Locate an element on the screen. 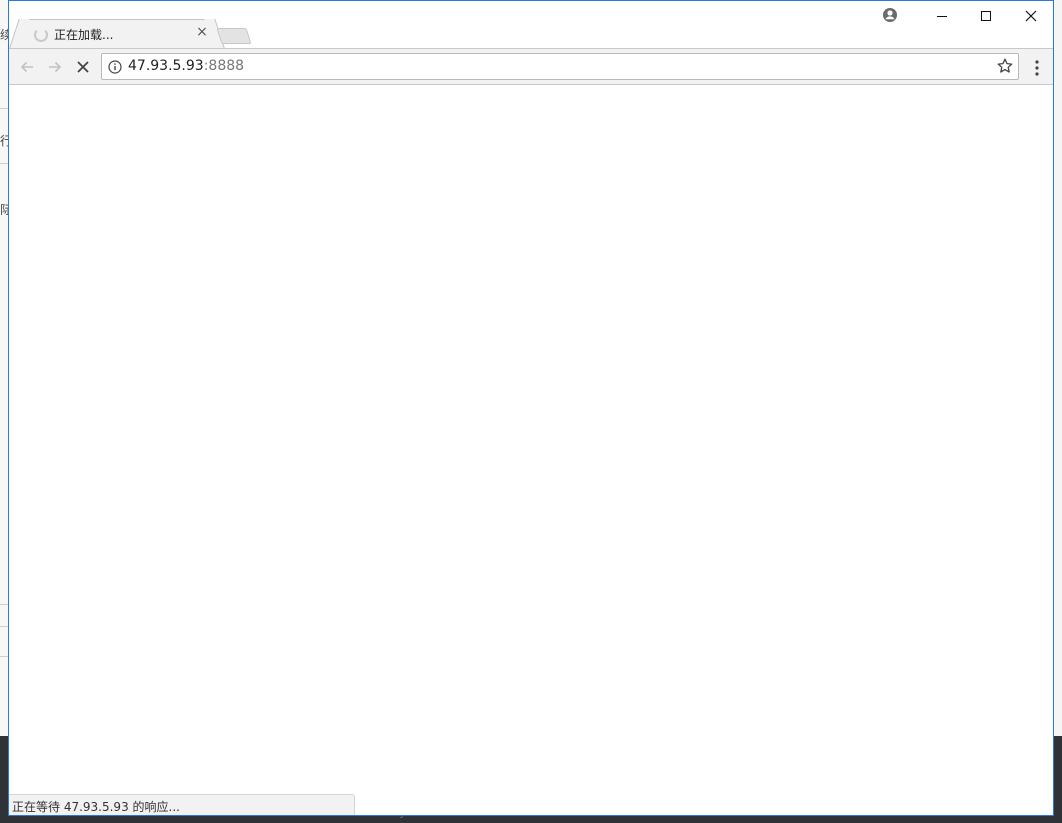  url-host: 47.93.5.93 is located at coordinates (166, 66).